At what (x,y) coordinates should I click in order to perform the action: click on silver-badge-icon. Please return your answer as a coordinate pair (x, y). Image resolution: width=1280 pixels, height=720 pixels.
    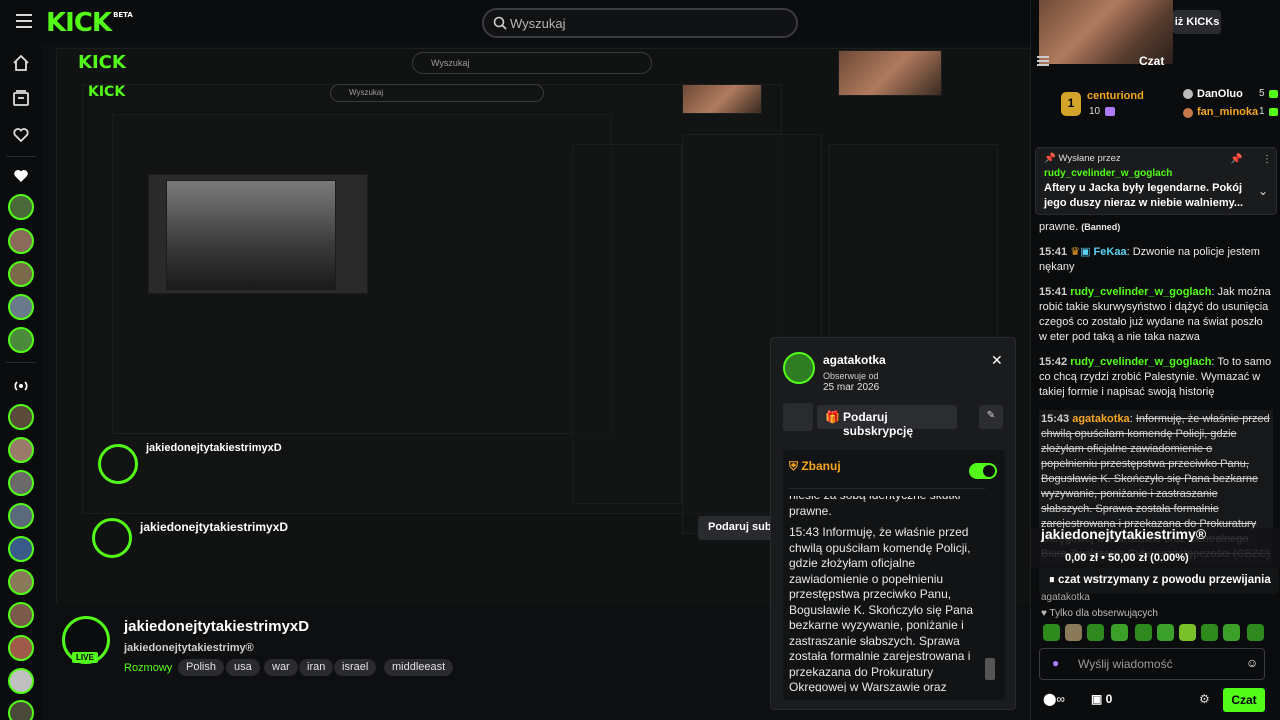
    Looking at the image, I should click on (1188, 94).